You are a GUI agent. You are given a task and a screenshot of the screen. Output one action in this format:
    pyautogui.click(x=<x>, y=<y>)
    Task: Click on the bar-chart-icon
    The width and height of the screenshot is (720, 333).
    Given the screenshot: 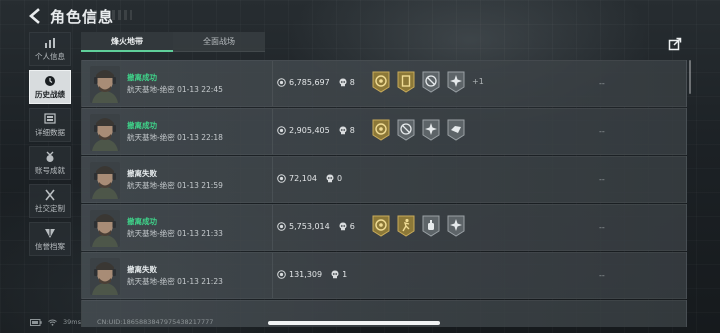 What is the action you would take?
    pyautogui.click(x=50, y=42)
    